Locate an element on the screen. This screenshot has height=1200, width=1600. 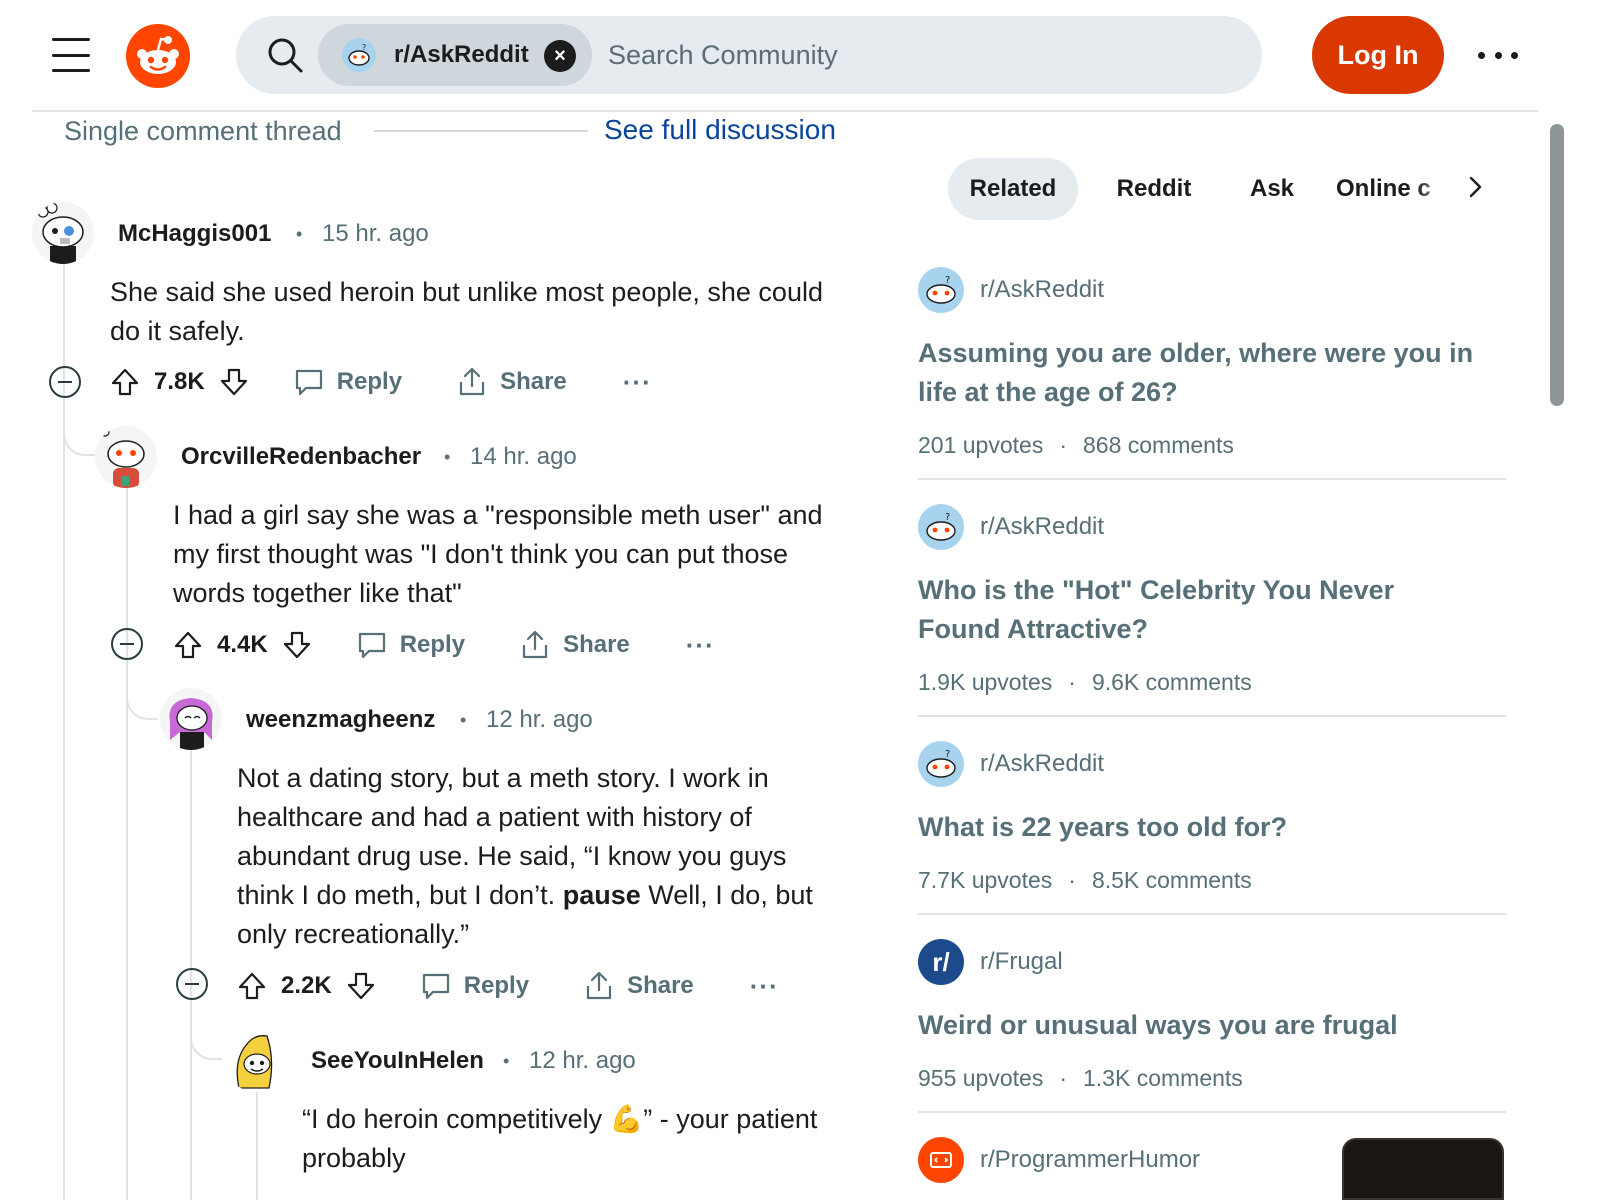
login-button: Log In is located at coordinates (1378, 55).